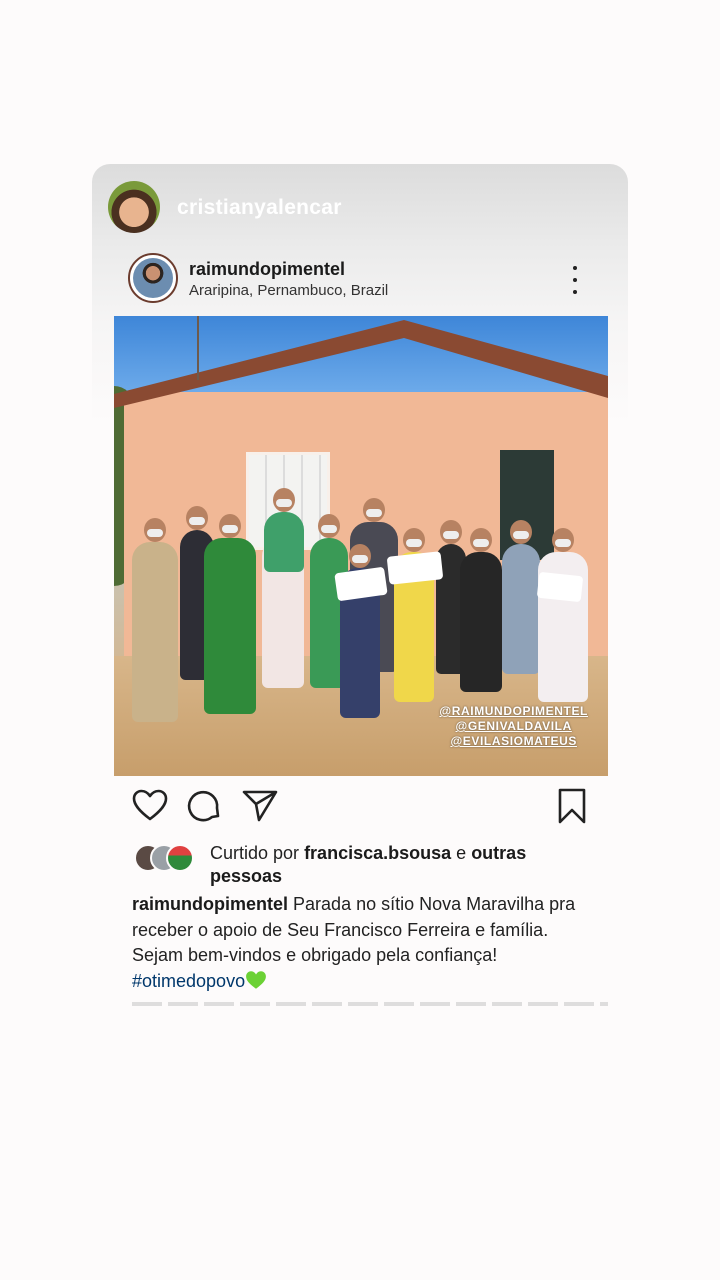 Image resolution: width=720 pixels, height=1280 pixels. I want to click on green-heart-emoji-icon, so click(256, 979).